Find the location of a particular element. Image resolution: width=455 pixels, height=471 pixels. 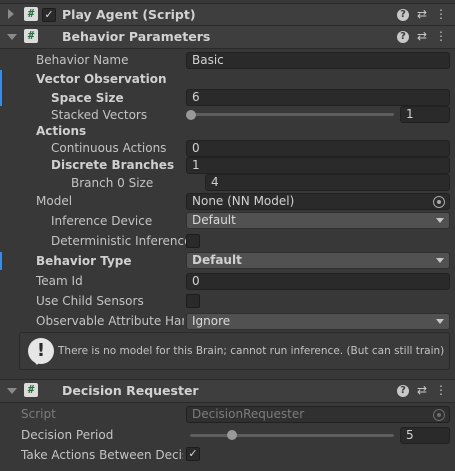

model-value: None (NN Model) is located at coordinates (243, 201).